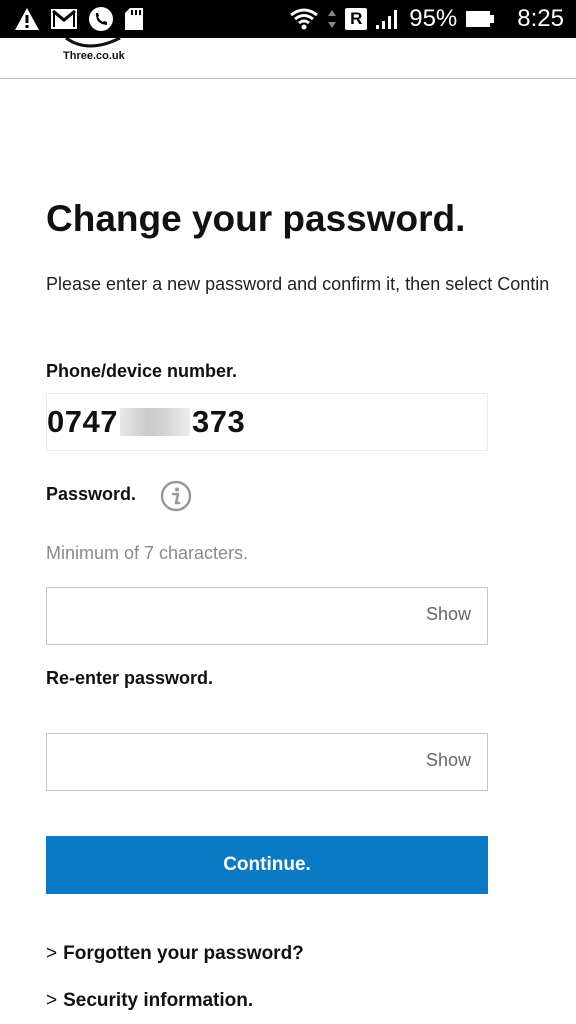 Image resolution: width=576 pixels, height=1024 pixels. What do you see at coordinates (27, 19) in the screenshot?
I see `warning-icon` at bounding box center [27, 19].